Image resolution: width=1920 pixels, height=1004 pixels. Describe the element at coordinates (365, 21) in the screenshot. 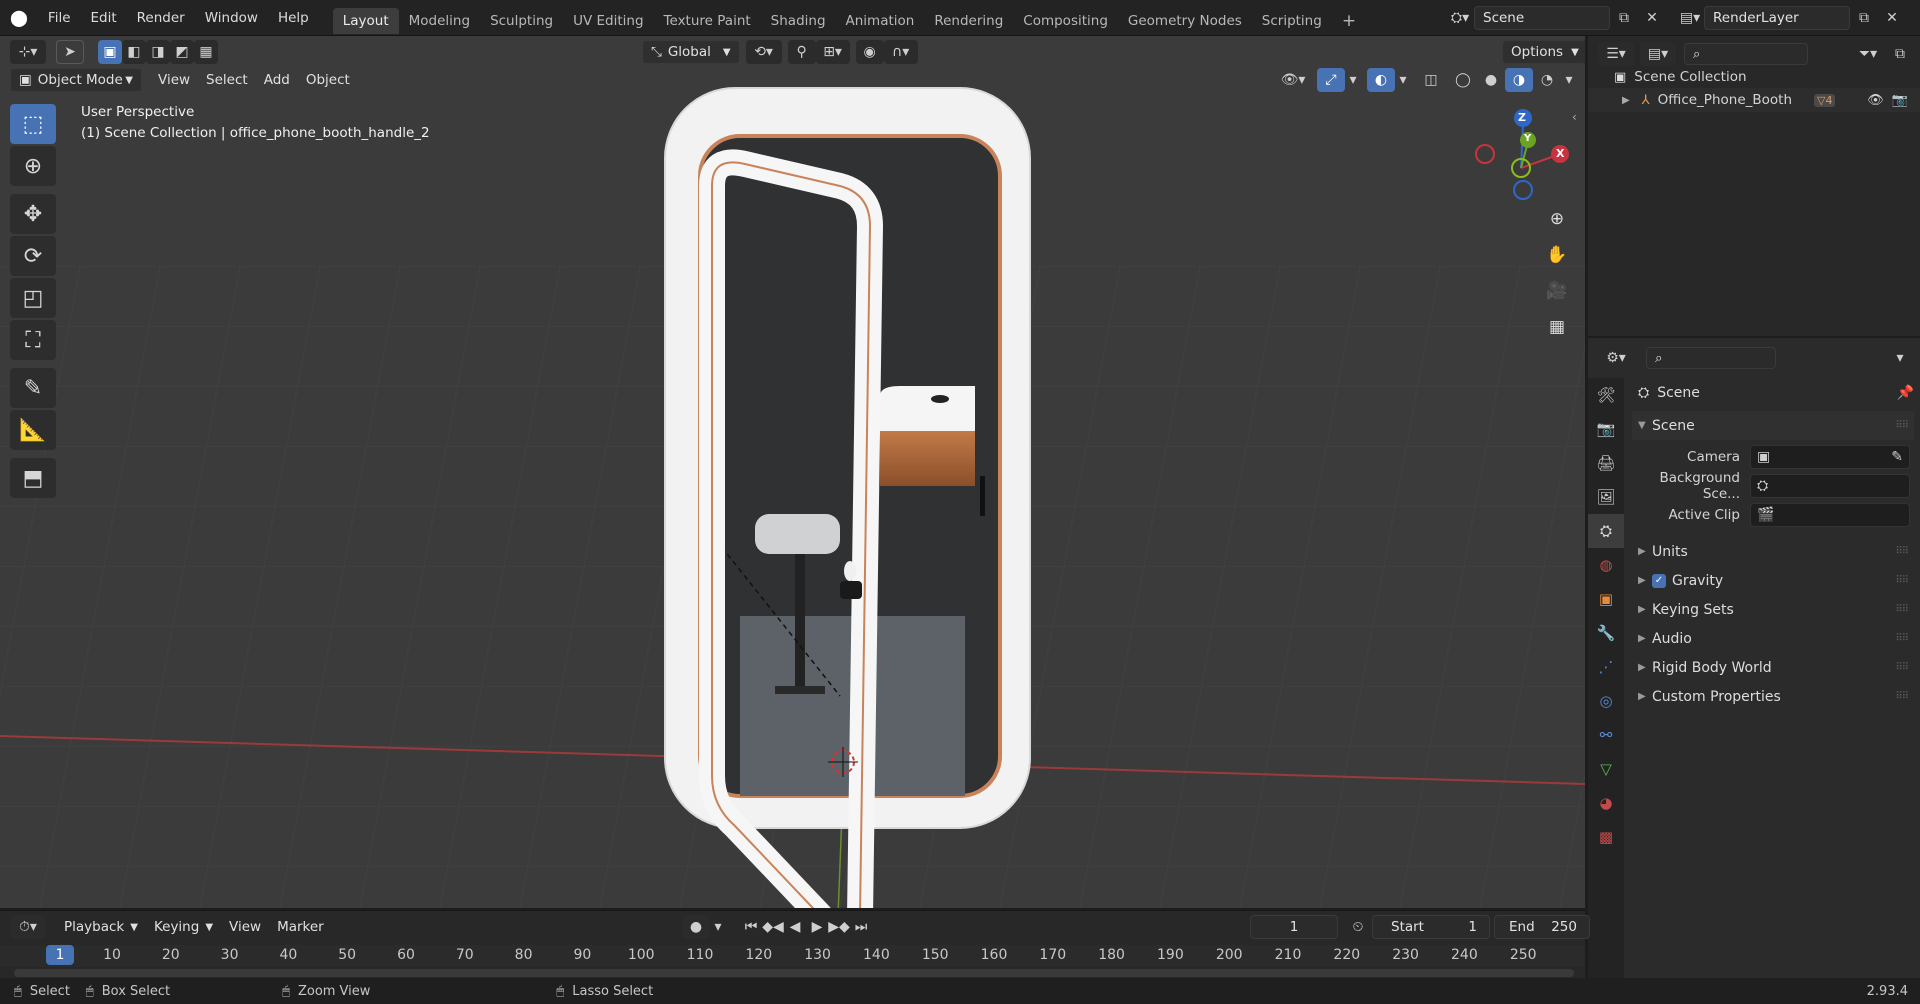

I see `tab-layout: Layout` at that location.